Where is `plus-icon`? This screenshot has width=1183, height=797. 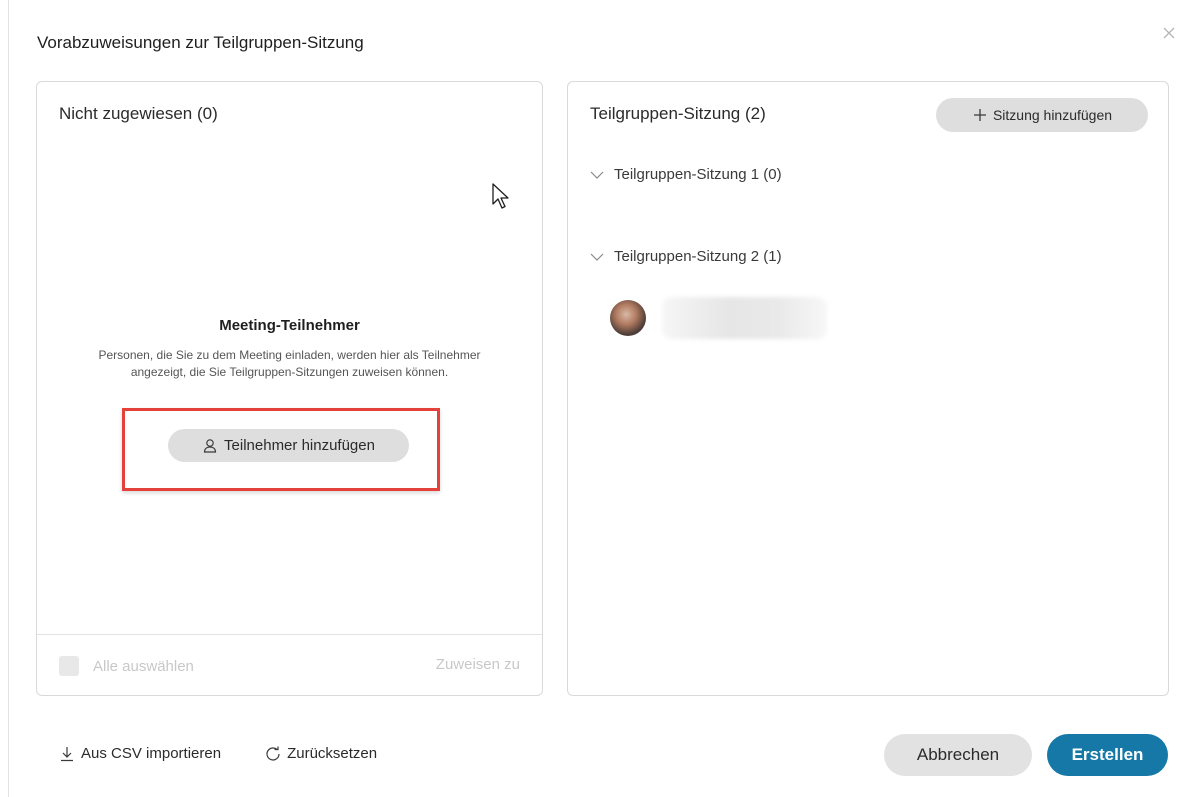
plus-icon is located at coordinates (979, 115).